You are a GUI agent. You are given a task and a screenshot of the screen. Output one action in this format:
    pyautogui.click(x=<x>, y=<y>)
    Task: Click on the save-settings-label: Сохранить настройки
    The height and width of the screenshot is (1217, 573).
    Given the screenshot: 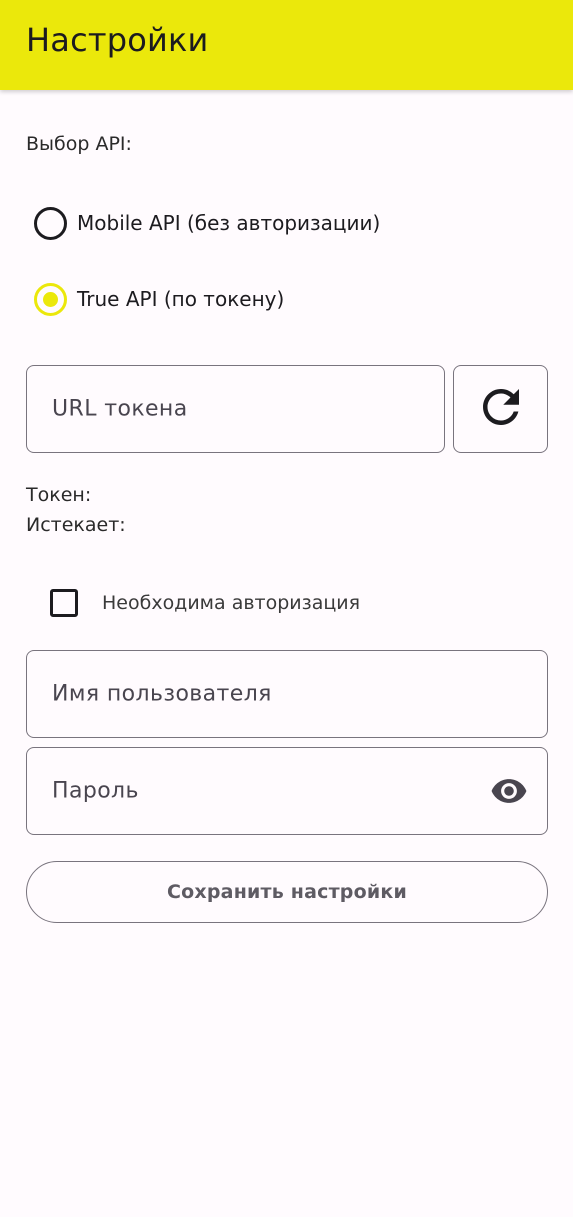 What is the action you would take?
    pyautogui.click(x=287, y=892)
    